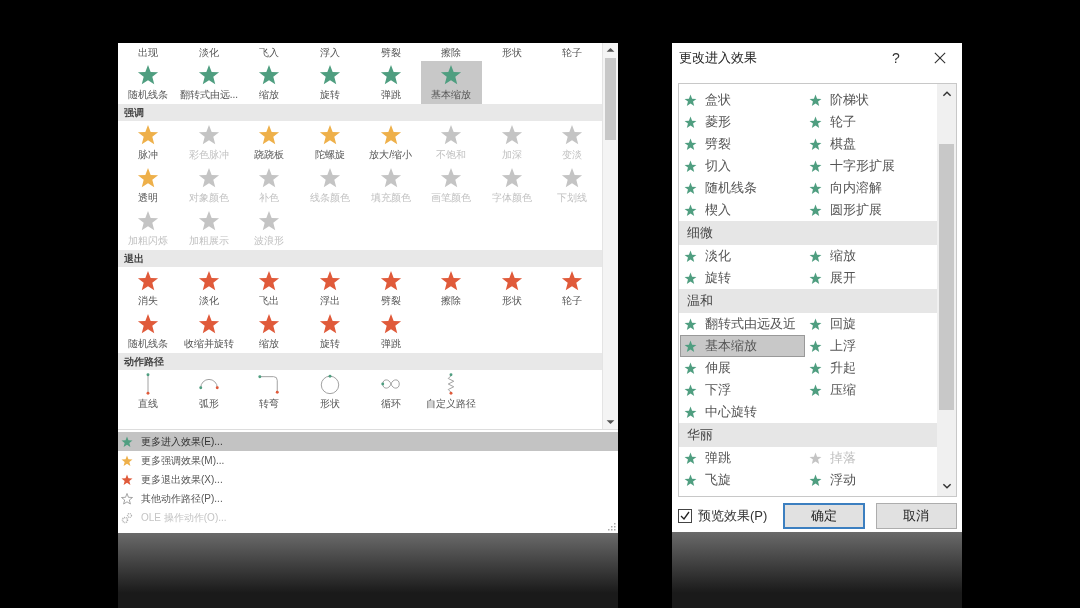 The width and height of the screenshot is (1080, 608). Describe the element at coordinates (867, 188) in the screenshot. I see `effect-option: 向内溶解` at that location.